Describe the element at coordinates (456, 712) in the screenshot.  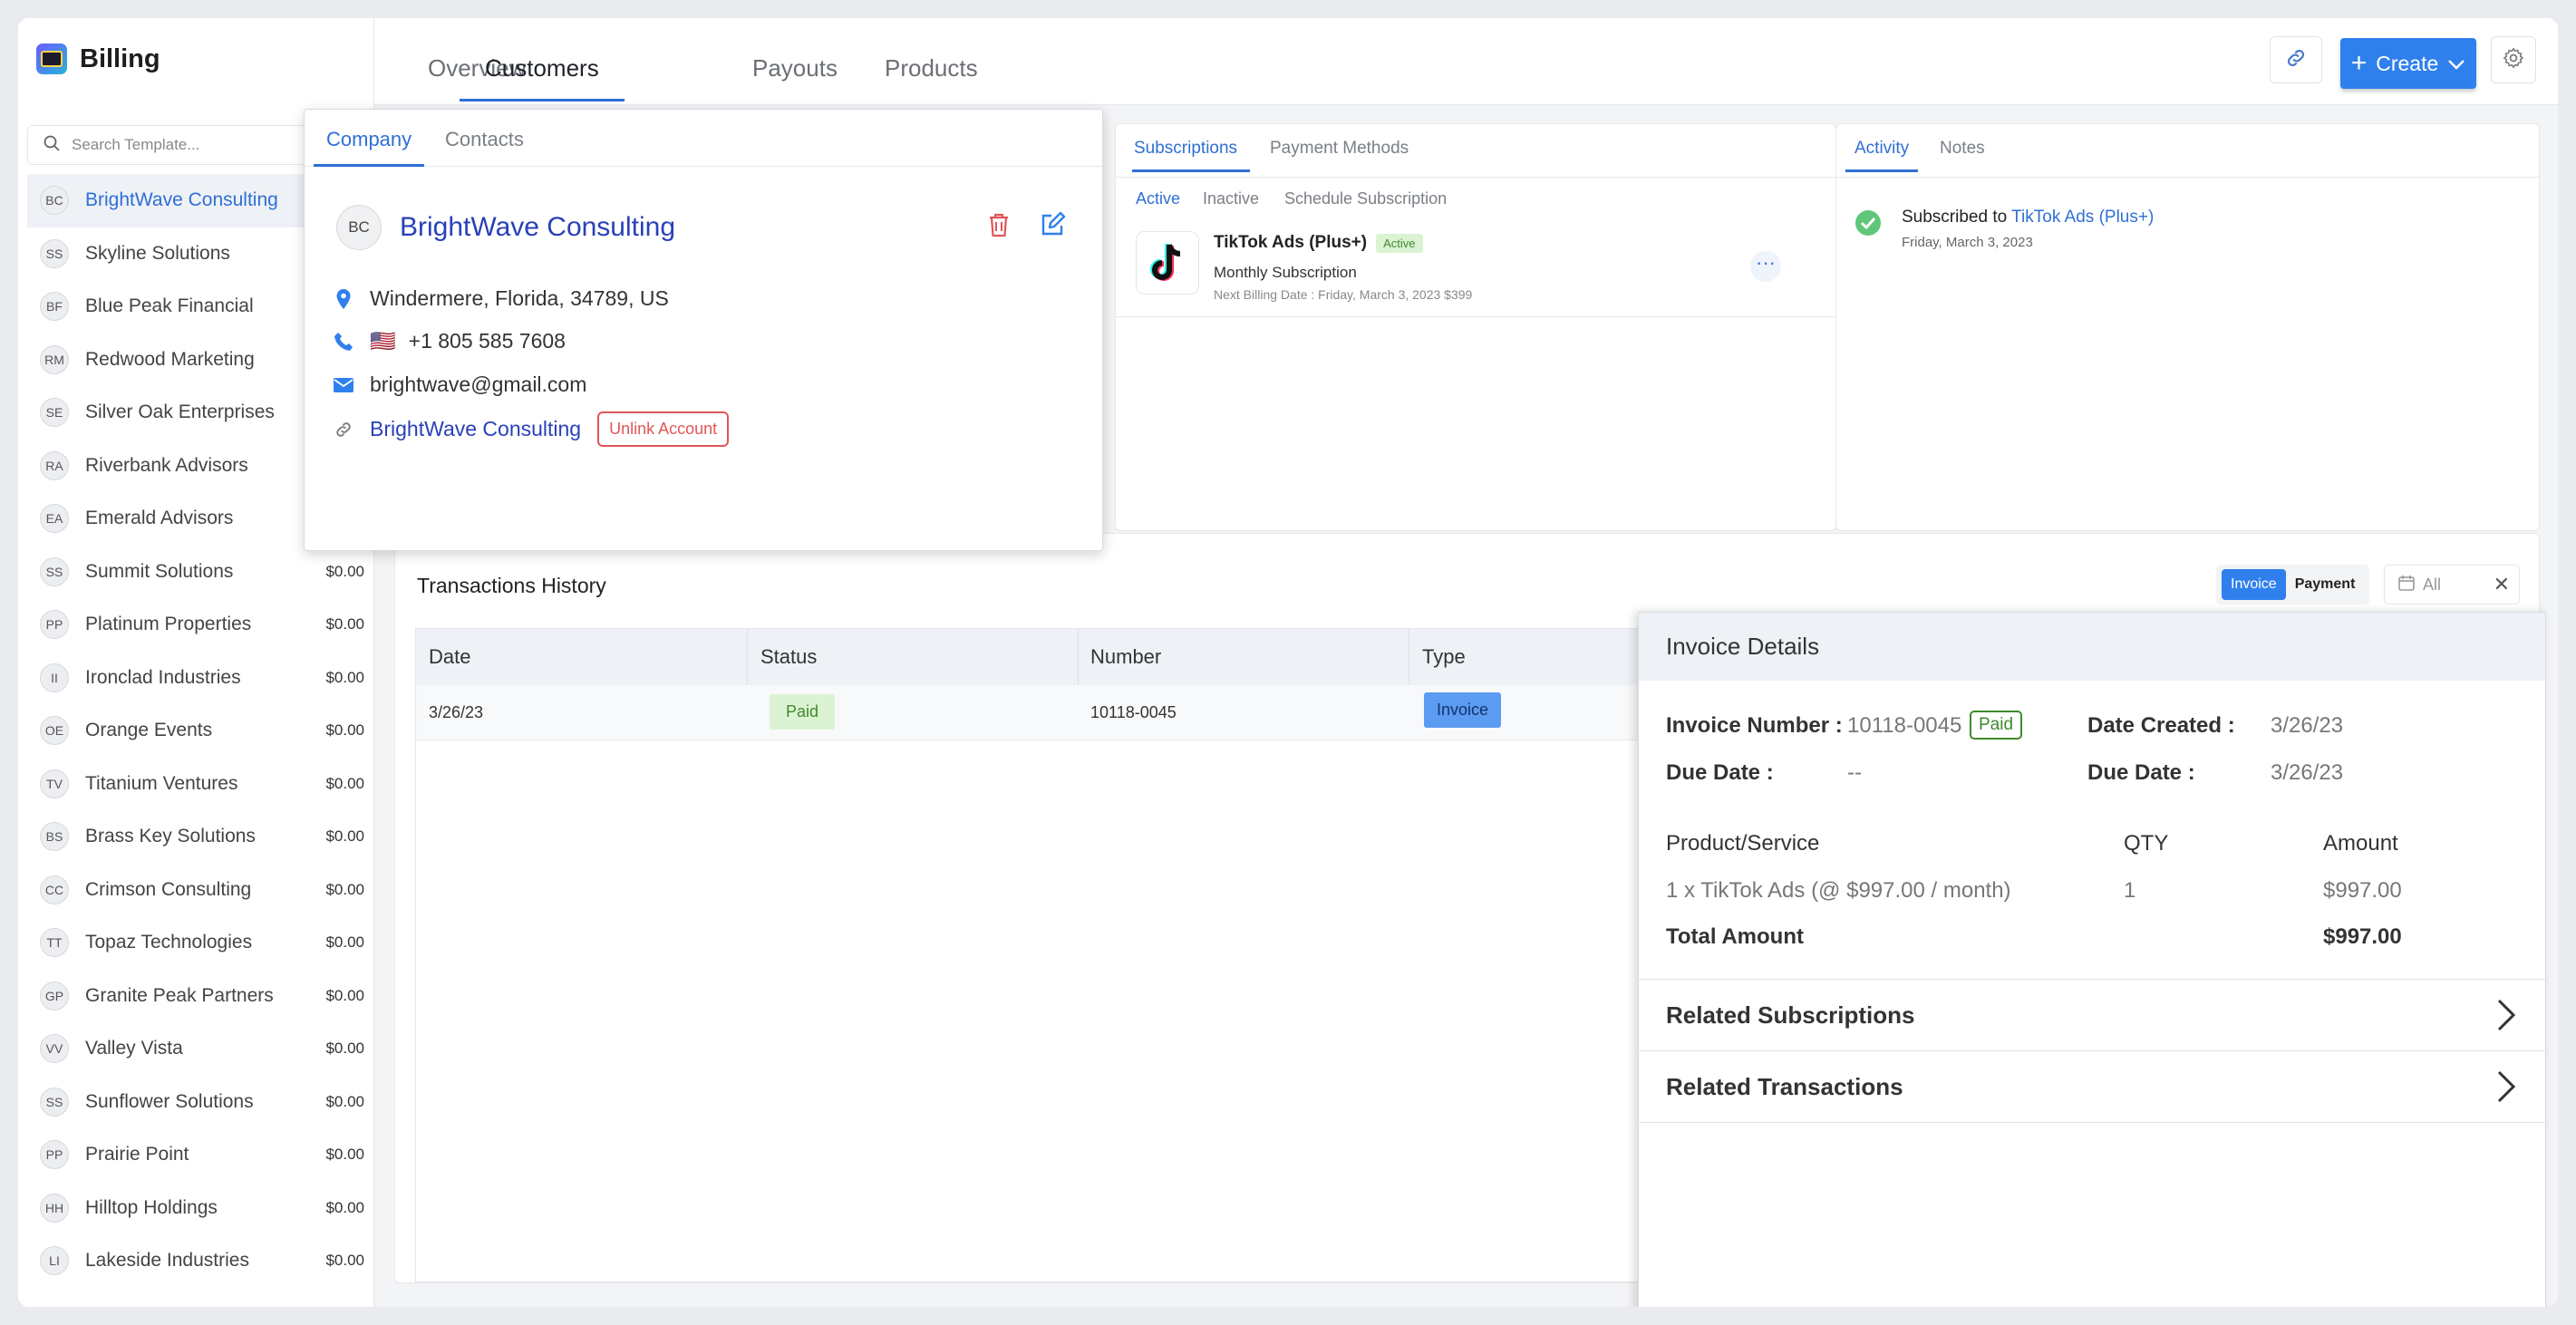
I see `row-date: 3/26/23` at that location.